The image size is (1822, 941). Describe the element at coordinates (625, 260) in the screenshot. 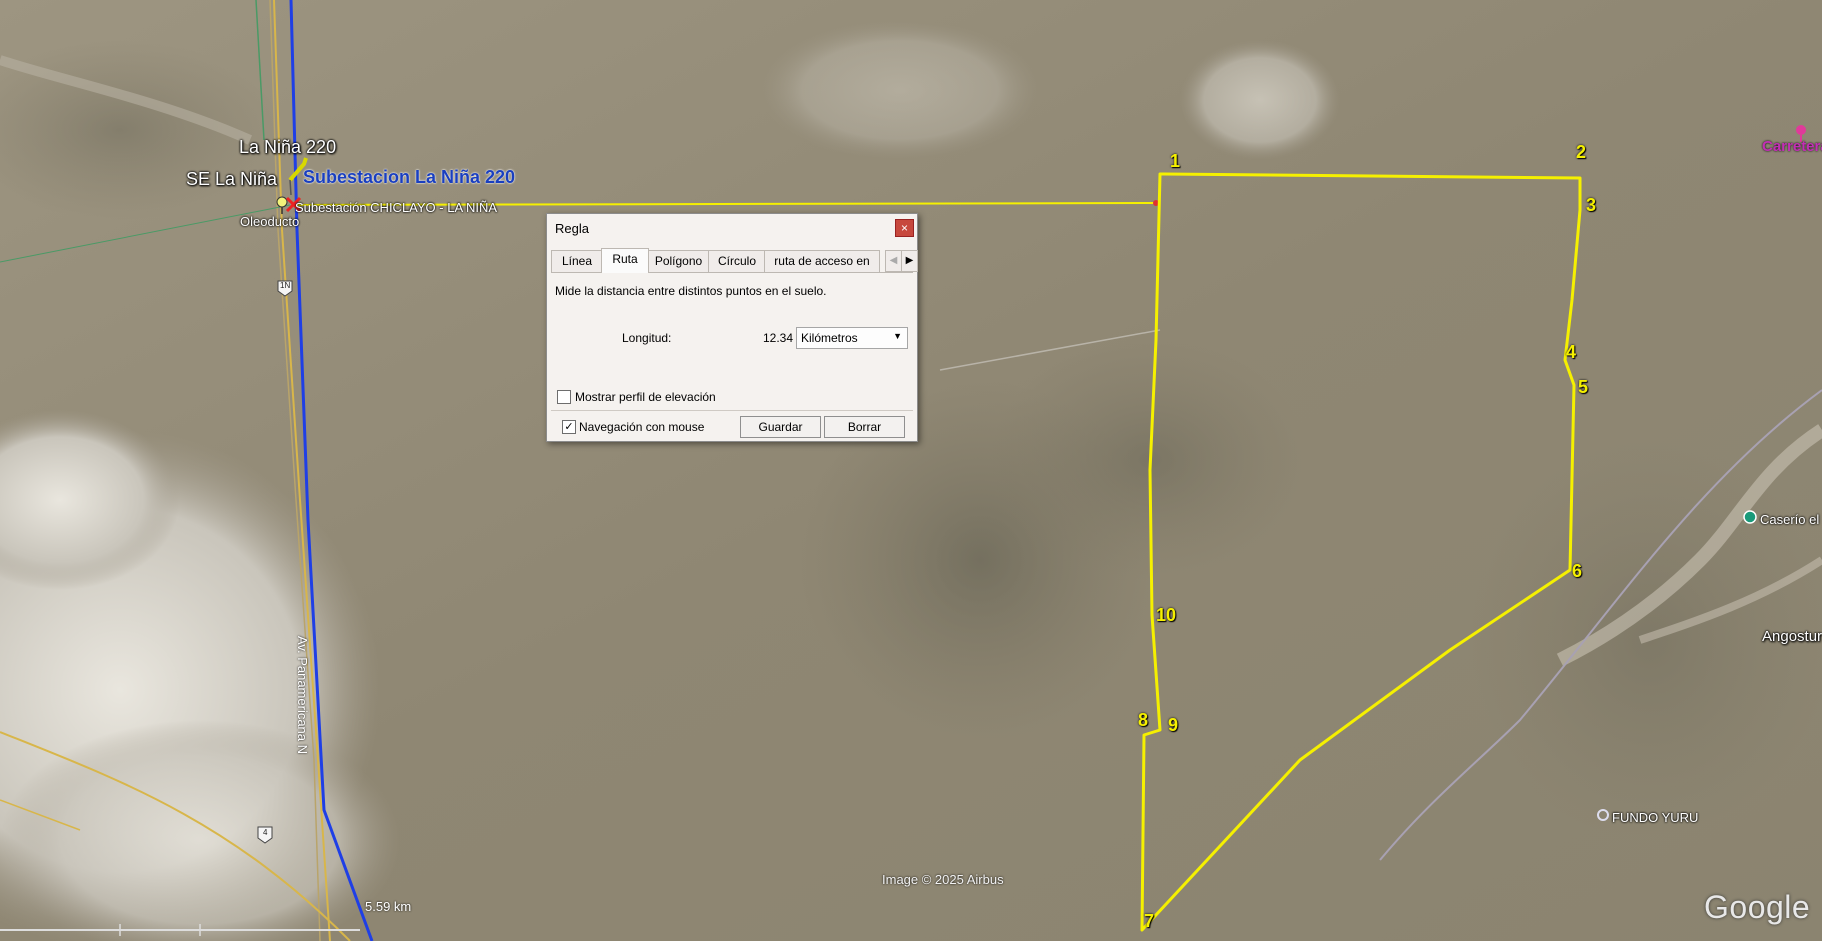

I see `tab-ruta: Ruta` at that location.